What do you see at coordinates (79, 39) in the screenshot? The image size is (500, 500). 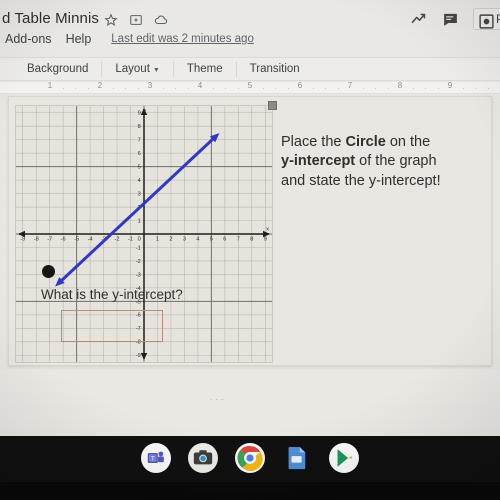 I see `menu-item-help: Help` at bounding box center [79, 39].